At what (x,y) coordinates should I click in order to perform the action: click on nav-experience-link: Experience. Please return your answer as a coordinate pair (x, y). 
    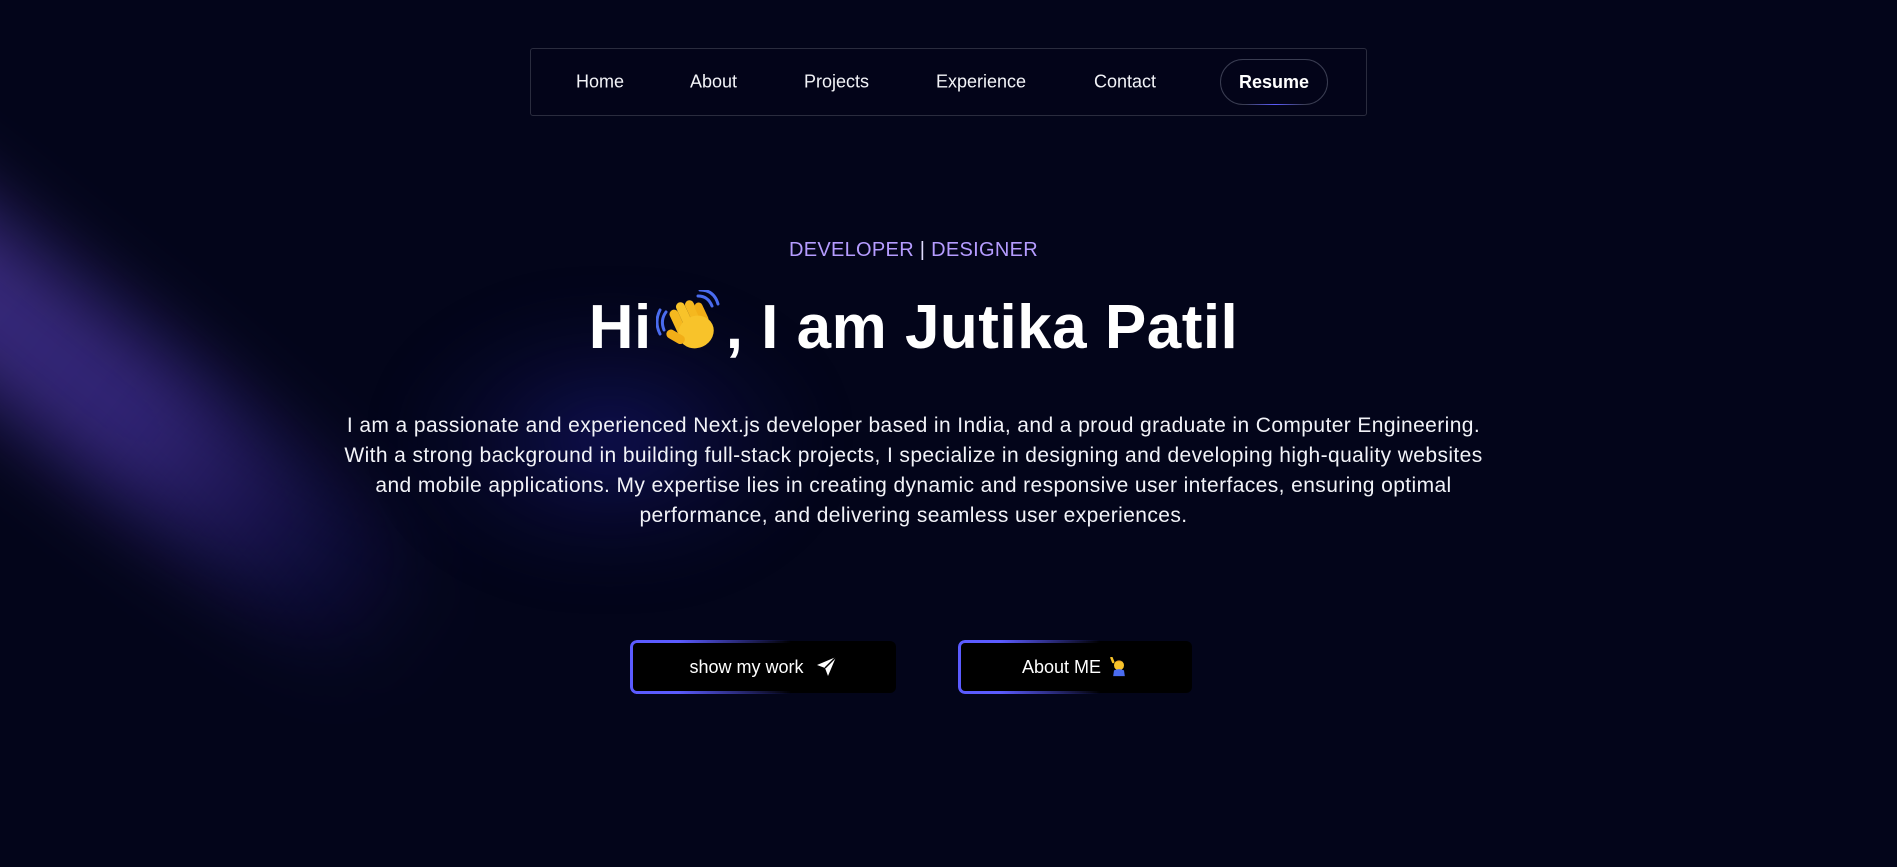
    Looking at the image, I should click on (981, 82).